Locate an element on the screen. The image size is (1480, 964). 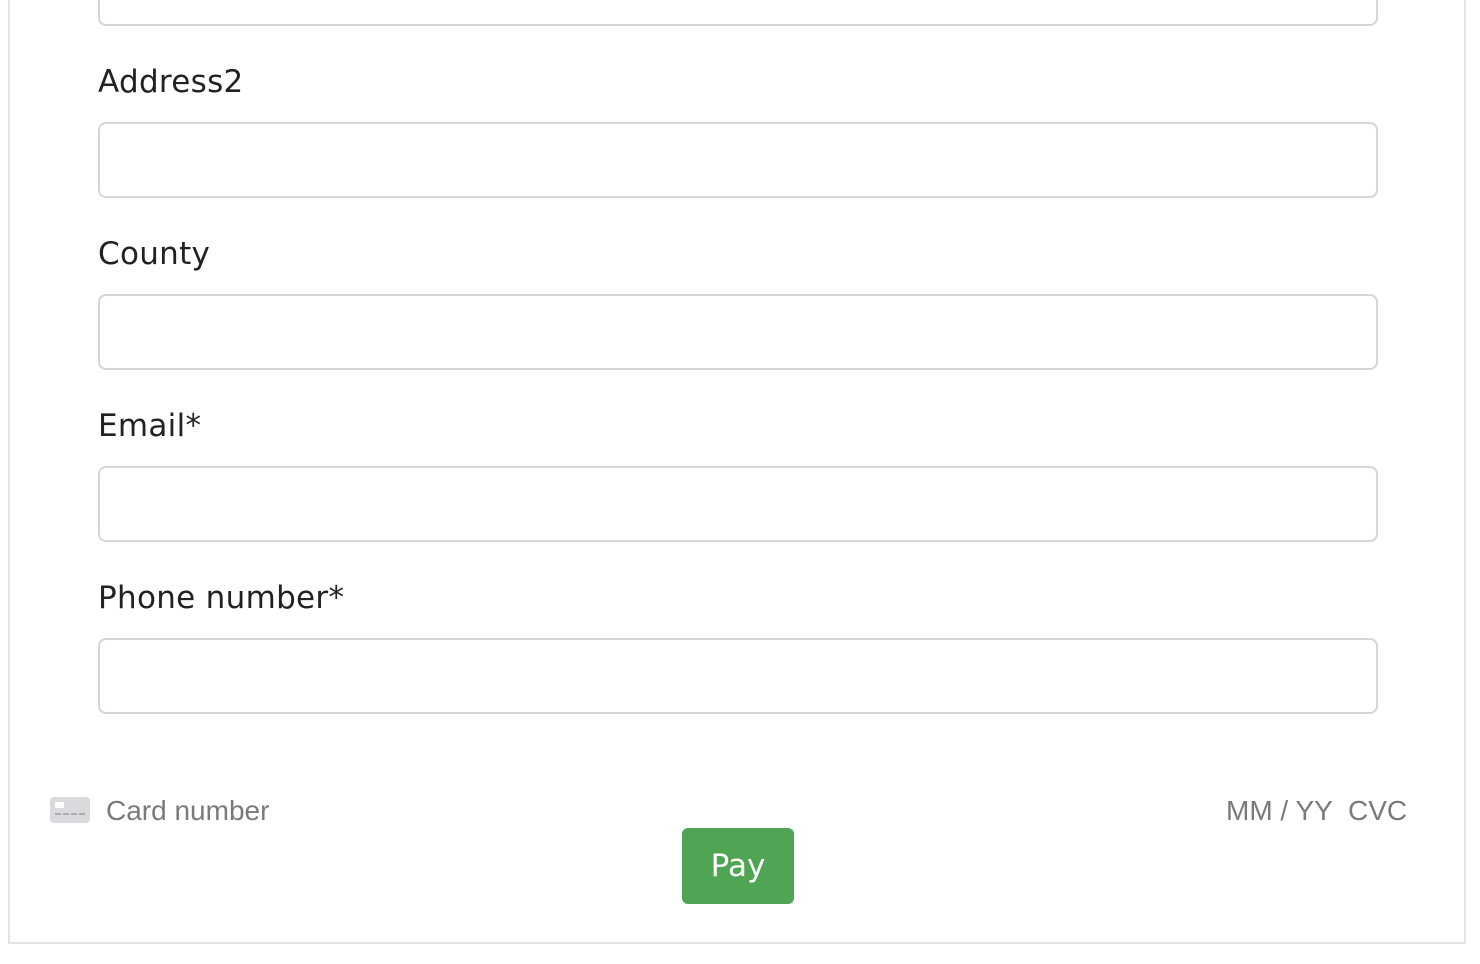
credit-card-icon is located at coordinates (70, 810).